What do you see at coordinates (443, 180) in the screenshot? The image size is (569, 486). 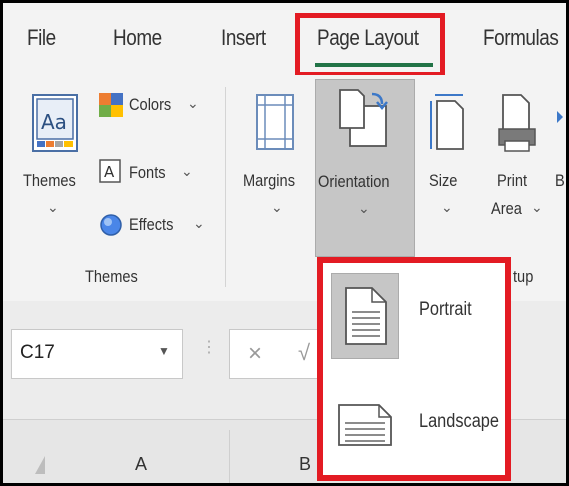 I see `size-label: Size` at bounding box center [443, 180].